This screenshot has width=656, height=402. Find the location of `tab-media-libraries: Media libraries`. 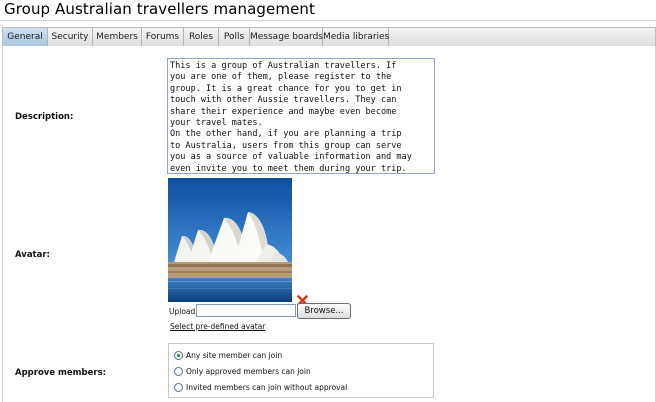

tab-media-libraries: Media libraries is located at coordinates (356, 37).